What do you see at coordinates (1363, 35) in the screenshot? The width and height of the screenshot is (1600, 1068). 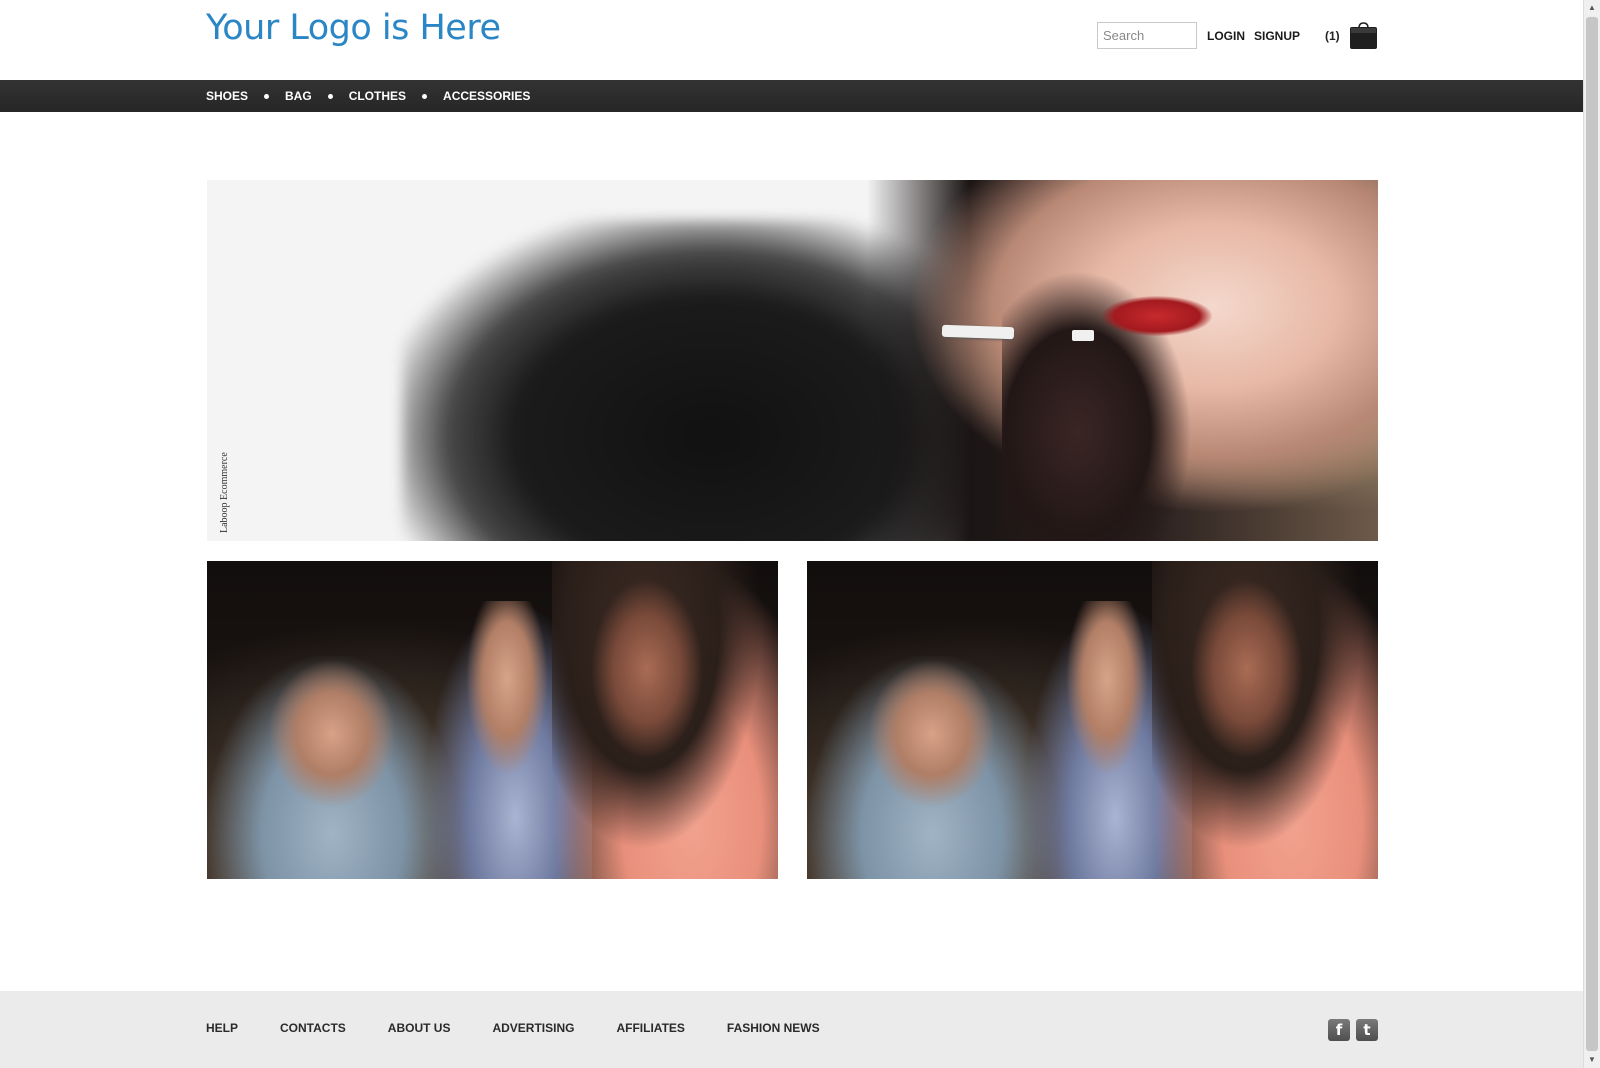 I see `shopping-bag-icon` at bounding box center [1363, 35].